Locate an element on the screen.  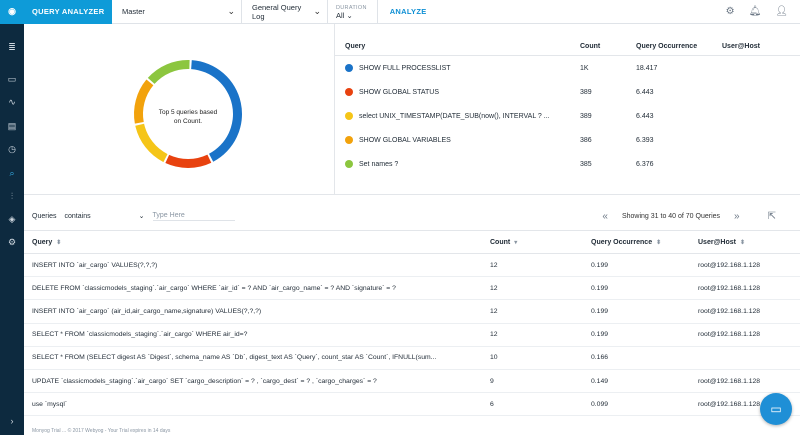
col-user-header: User@Host ⬍ is located at coordinates (749, 242).